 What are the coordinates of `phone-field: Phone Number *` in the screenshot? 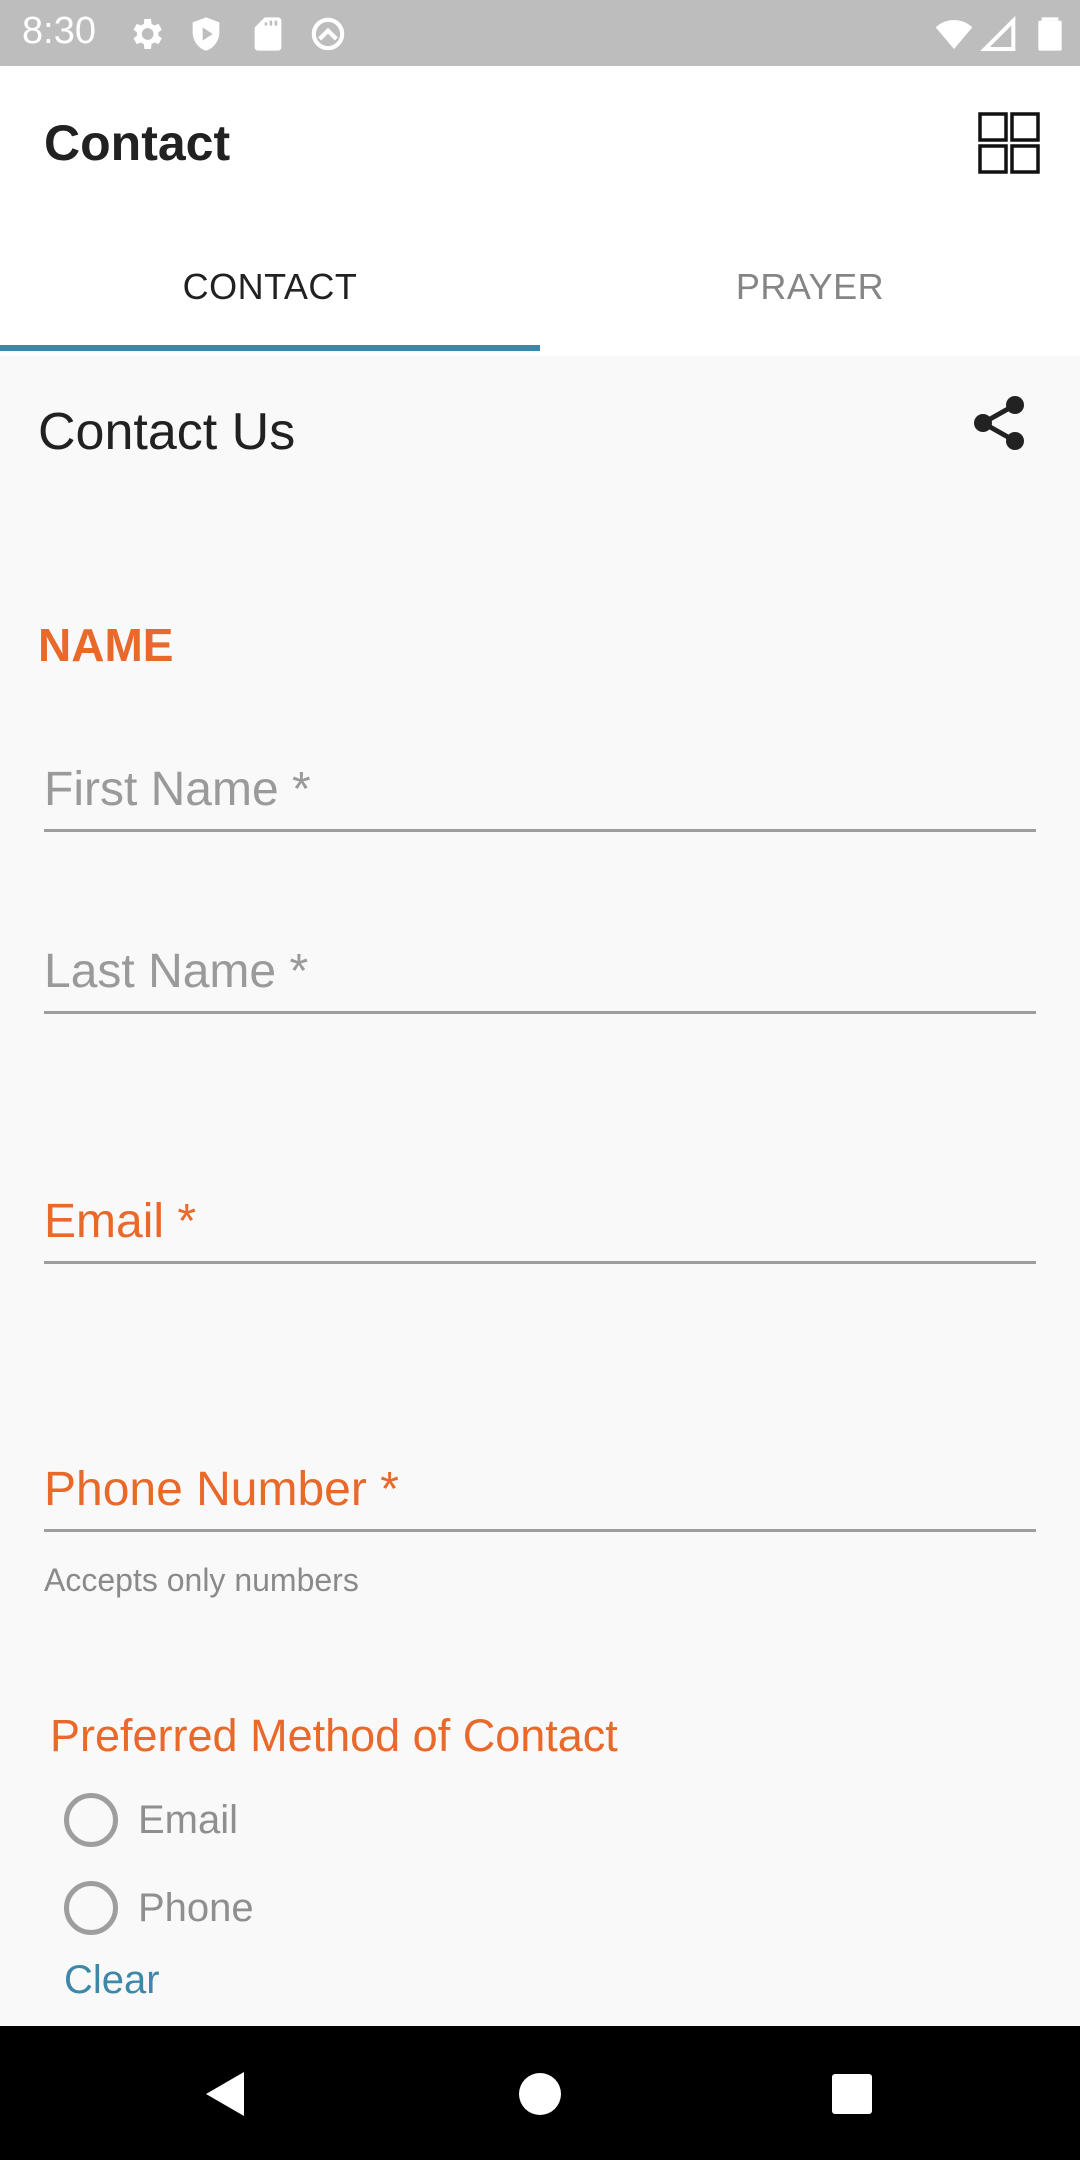 It's located at (540, 1497).